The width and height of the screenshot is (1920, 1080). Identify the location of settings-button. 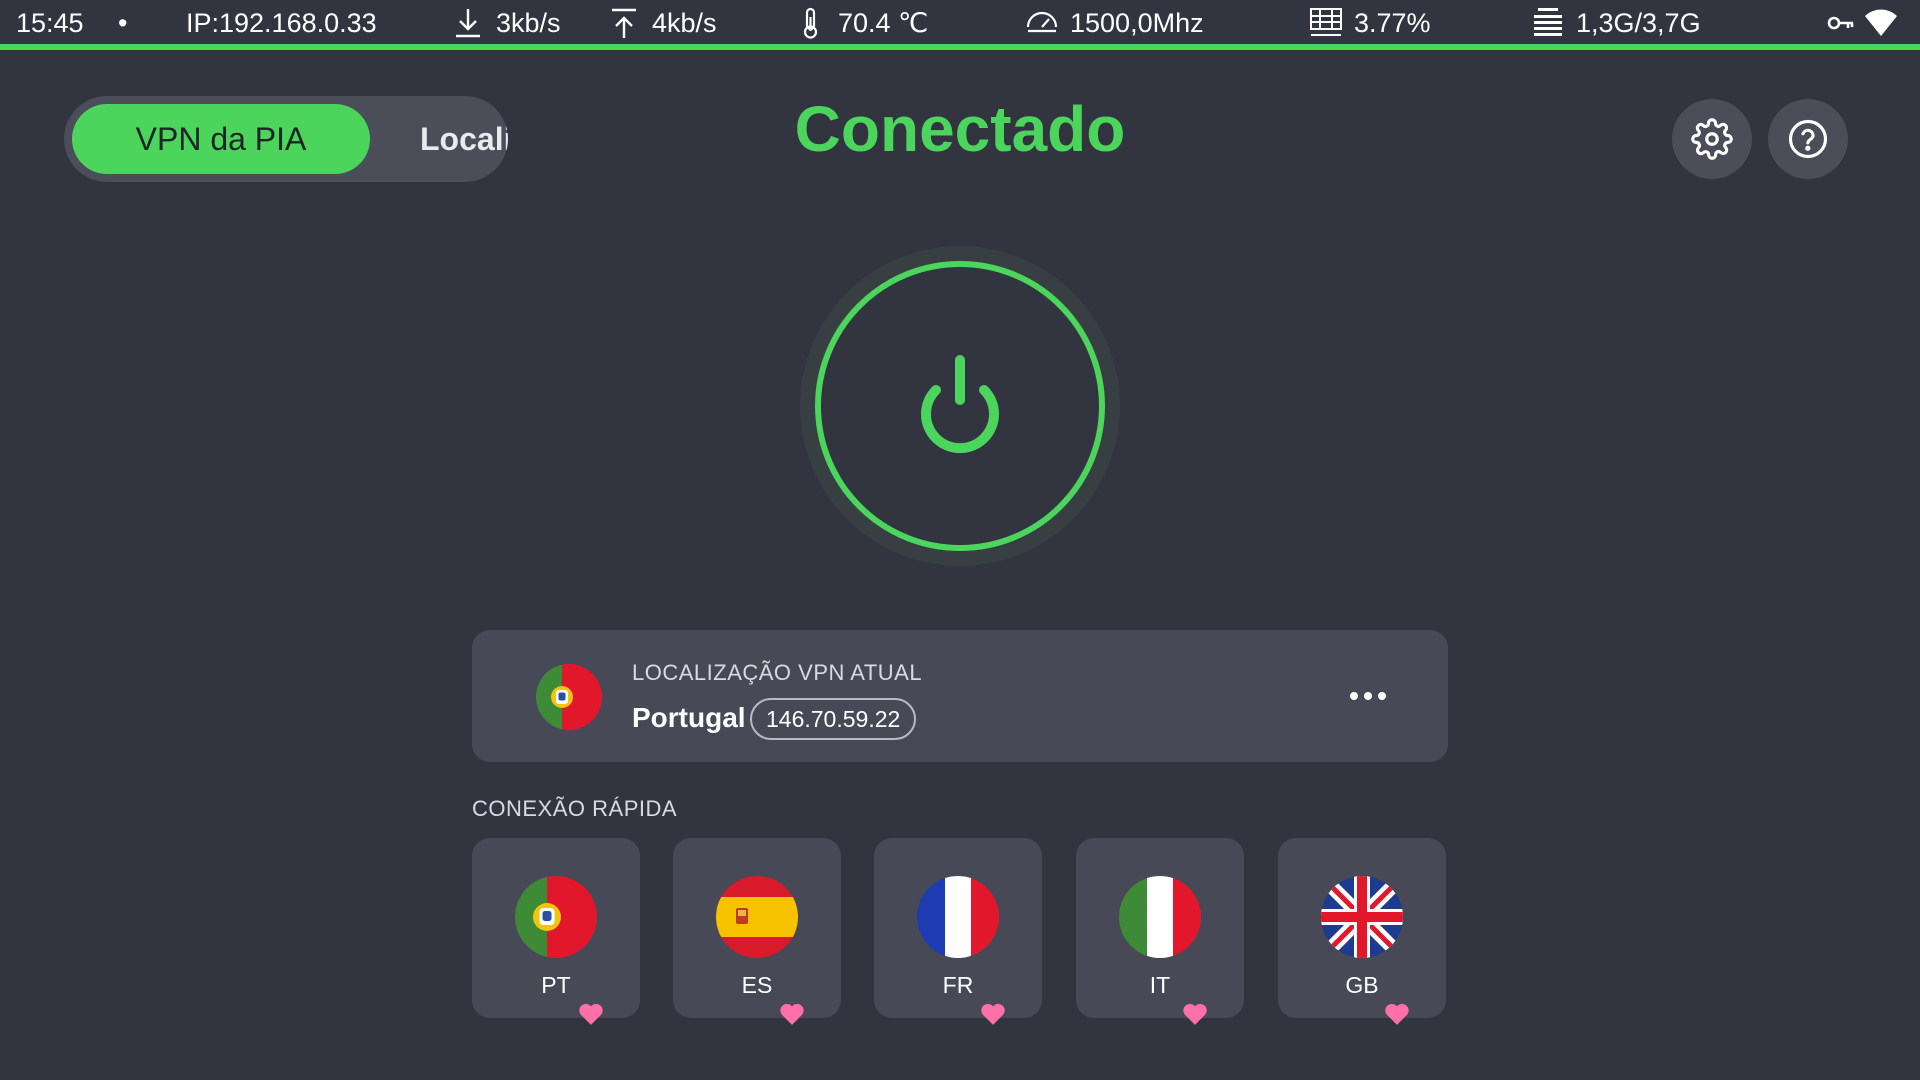
(1712, 139).